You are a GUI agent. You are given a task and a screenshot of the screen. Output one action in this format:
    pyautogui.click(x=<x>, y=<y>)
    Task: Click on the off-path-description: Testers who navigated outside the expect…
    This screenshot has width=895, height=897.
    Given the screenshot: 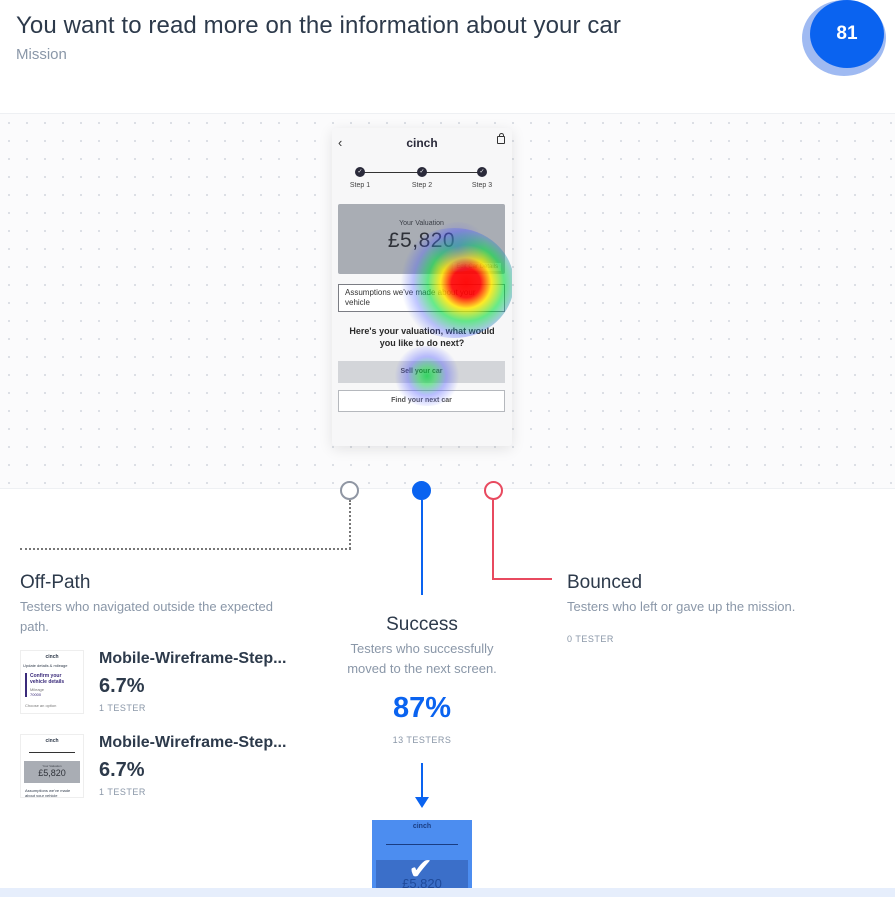 What is the action you would take?
    pyautogui.click(x=146, y=616)
    